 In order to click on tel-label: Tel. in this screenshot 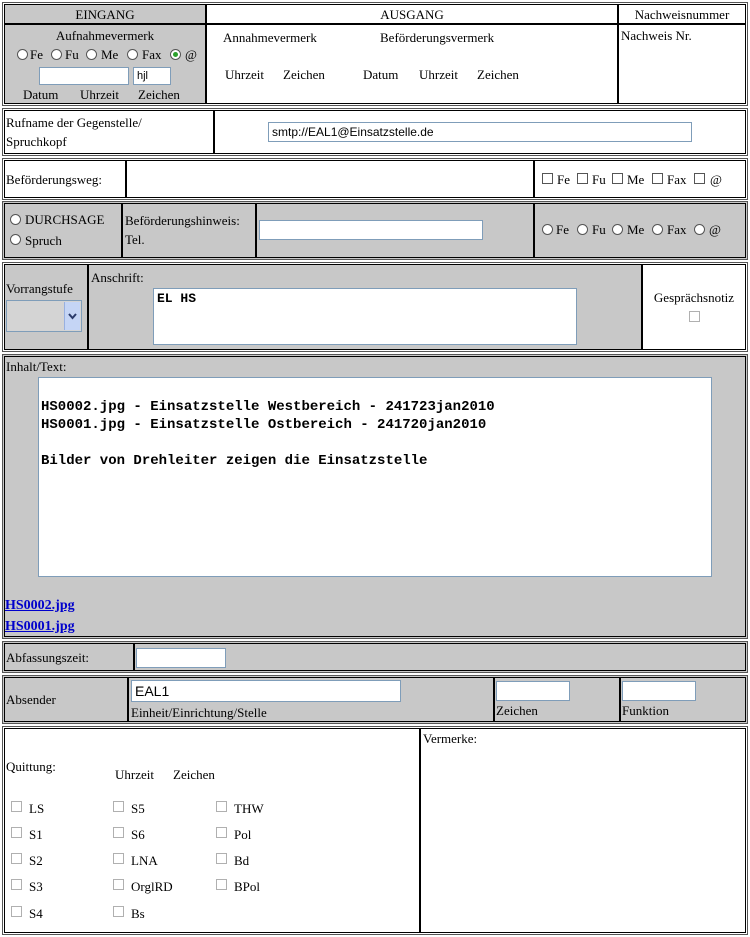, I will do `click(135, 239)`.